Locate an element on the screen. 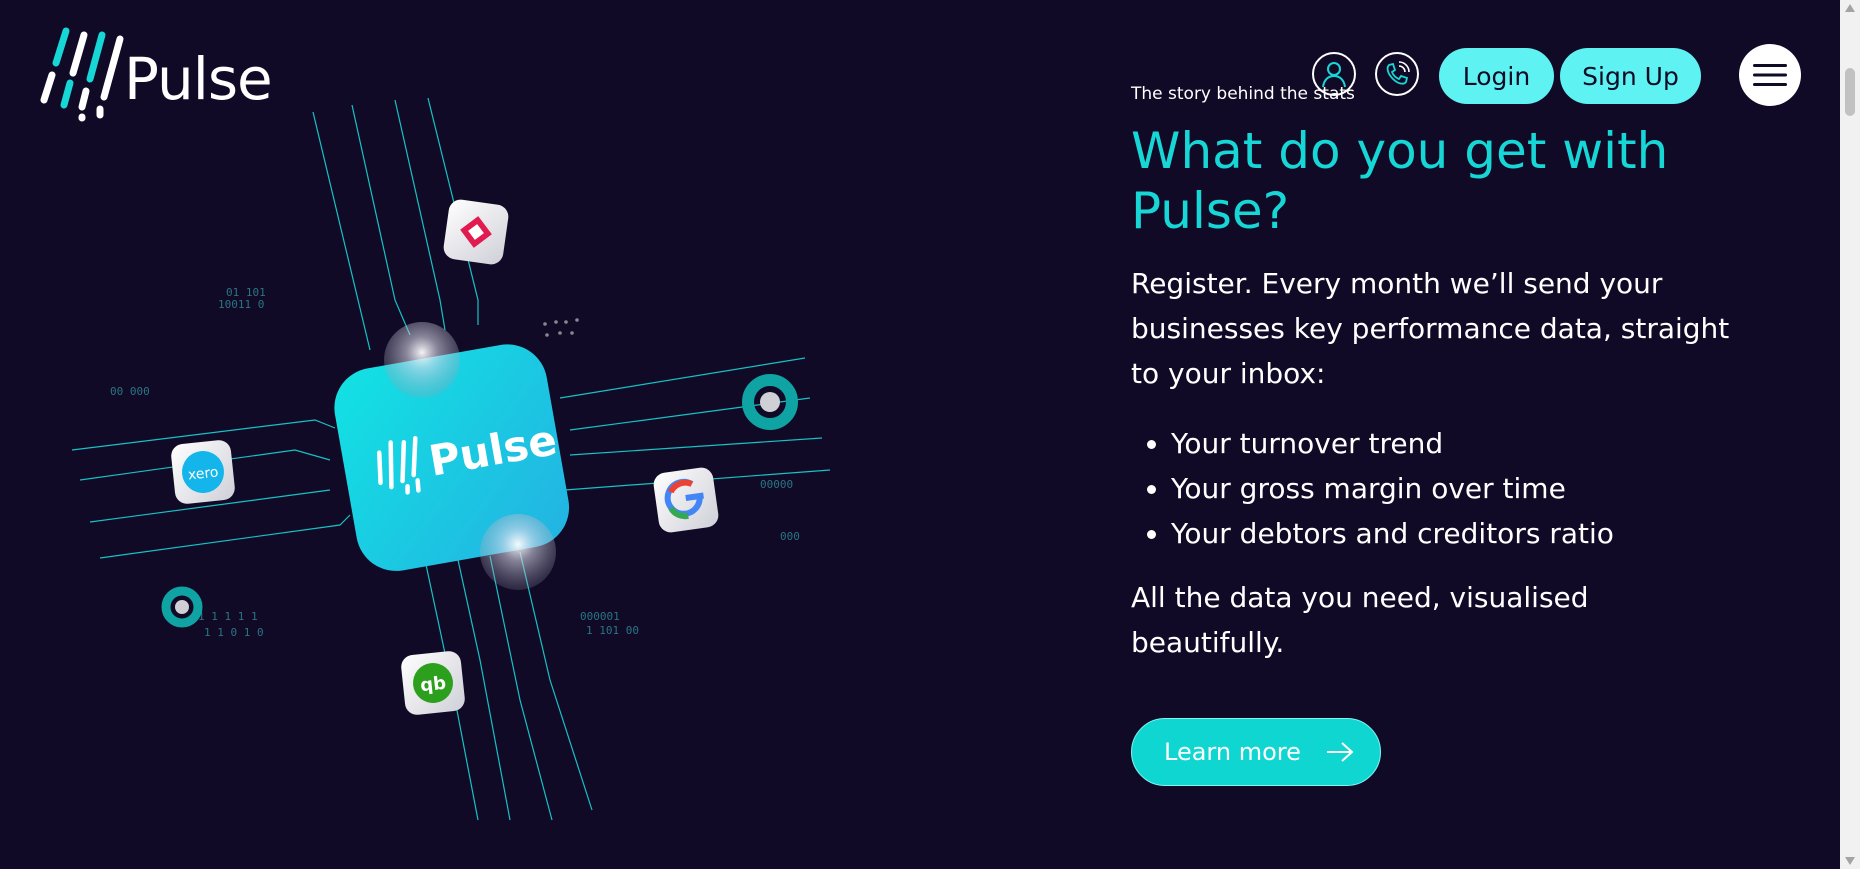 Image resolution: width=1860 pixels, height=869 pixels. learn-more-button: Learn more is located at coordinates (1256, 752).